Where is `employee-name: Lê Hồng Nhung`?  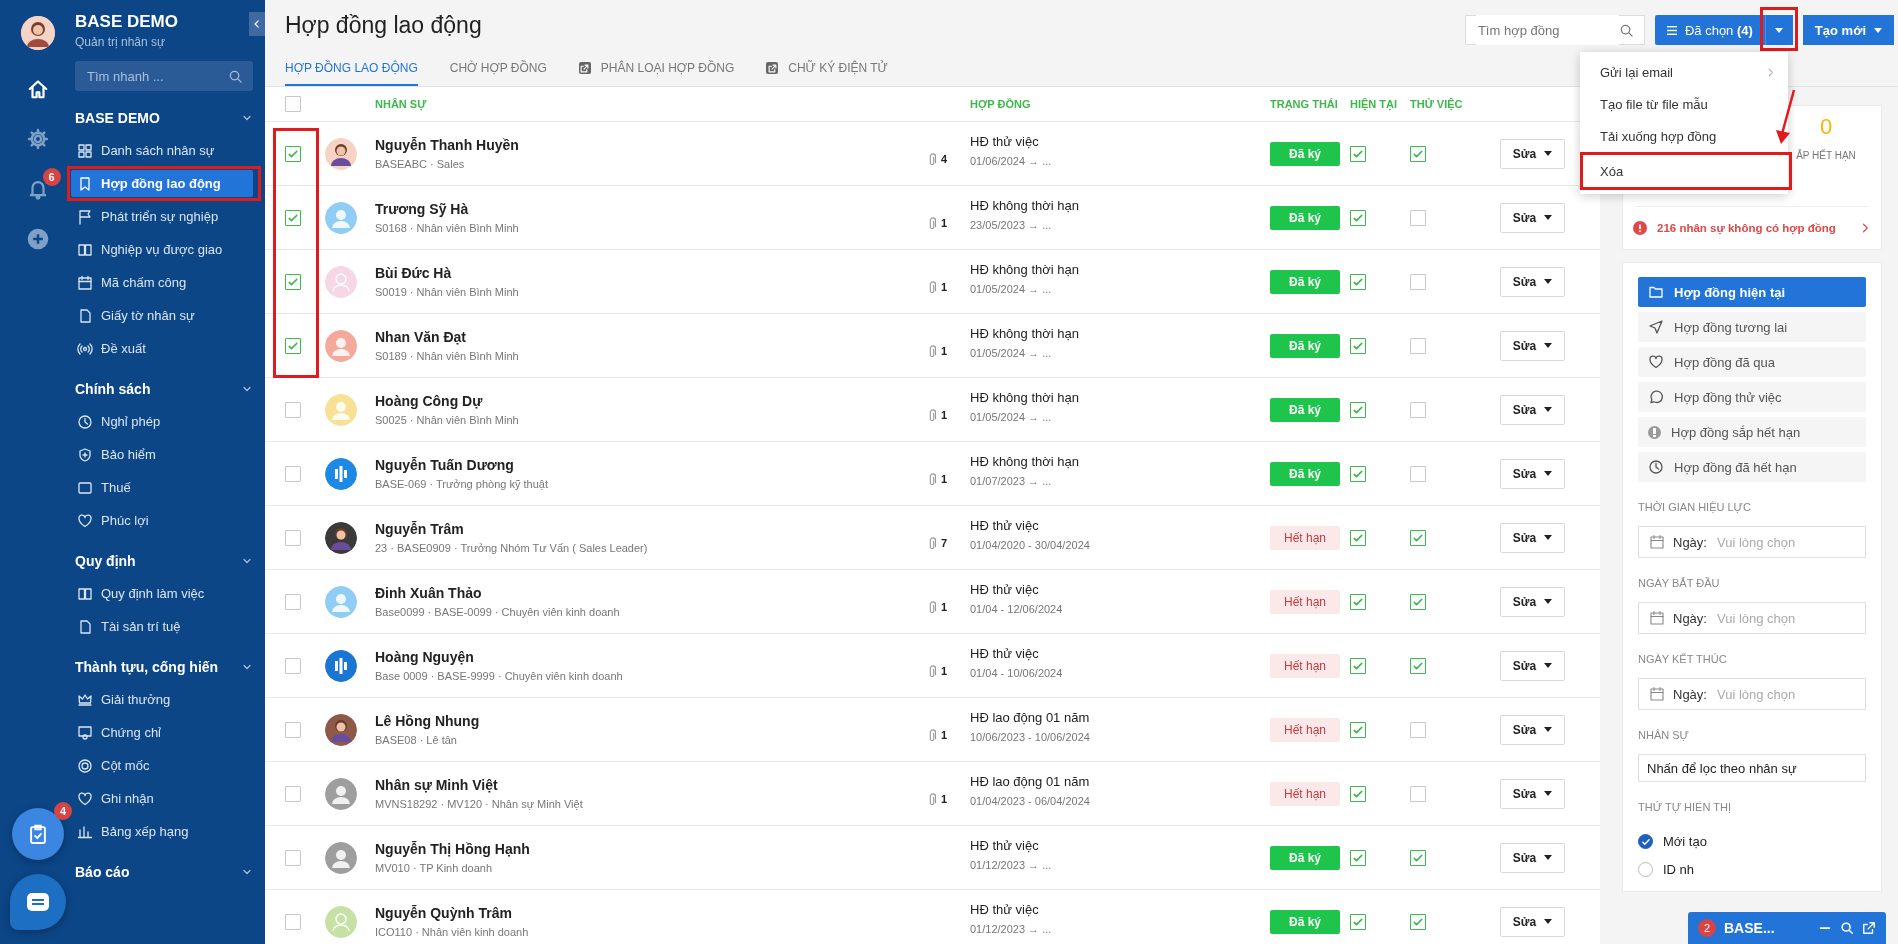
employee-name: Lê Hồng Nhung is located at coordinates (427, 721).